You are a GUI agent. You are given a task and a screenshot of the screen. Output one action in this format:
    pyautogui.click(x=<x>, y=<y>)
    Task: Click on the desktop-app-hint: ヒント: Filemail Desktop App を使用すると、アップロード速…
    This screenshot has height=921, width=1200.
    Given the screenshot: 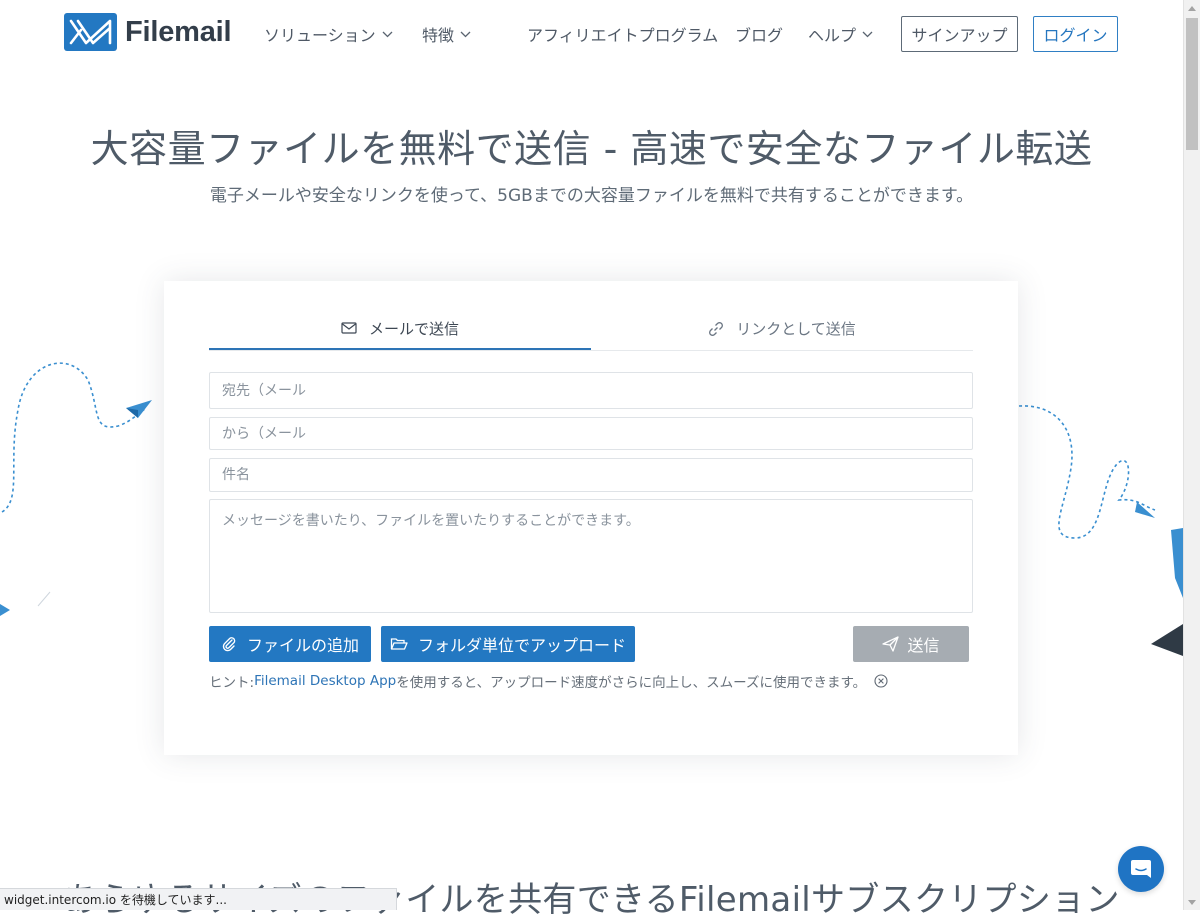 What is the action you would take?
    pyautogui.click(x=548, y=681)
    